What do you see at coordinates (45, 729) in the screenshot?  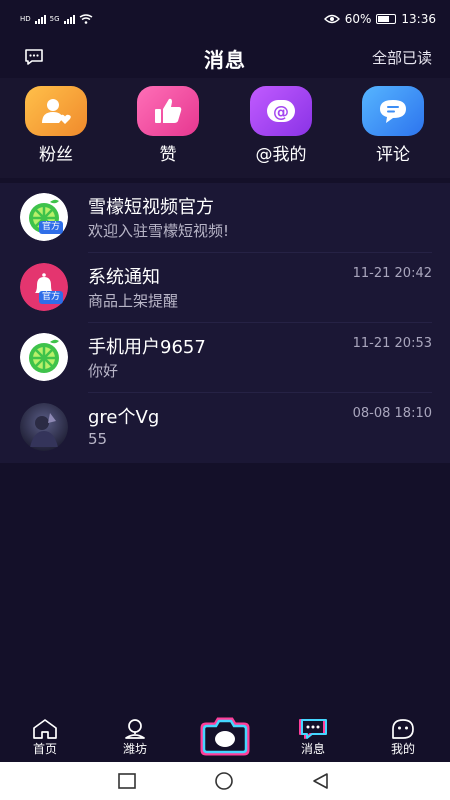 I see `home-icon` at bounding box center [45, 729].